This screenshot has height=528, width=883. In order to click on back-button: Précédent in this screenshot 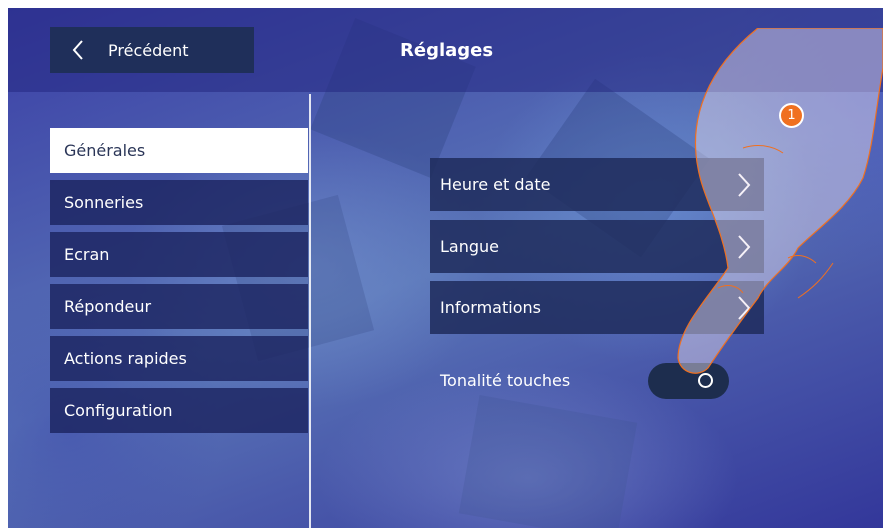, I will do `click(152, 50)`.